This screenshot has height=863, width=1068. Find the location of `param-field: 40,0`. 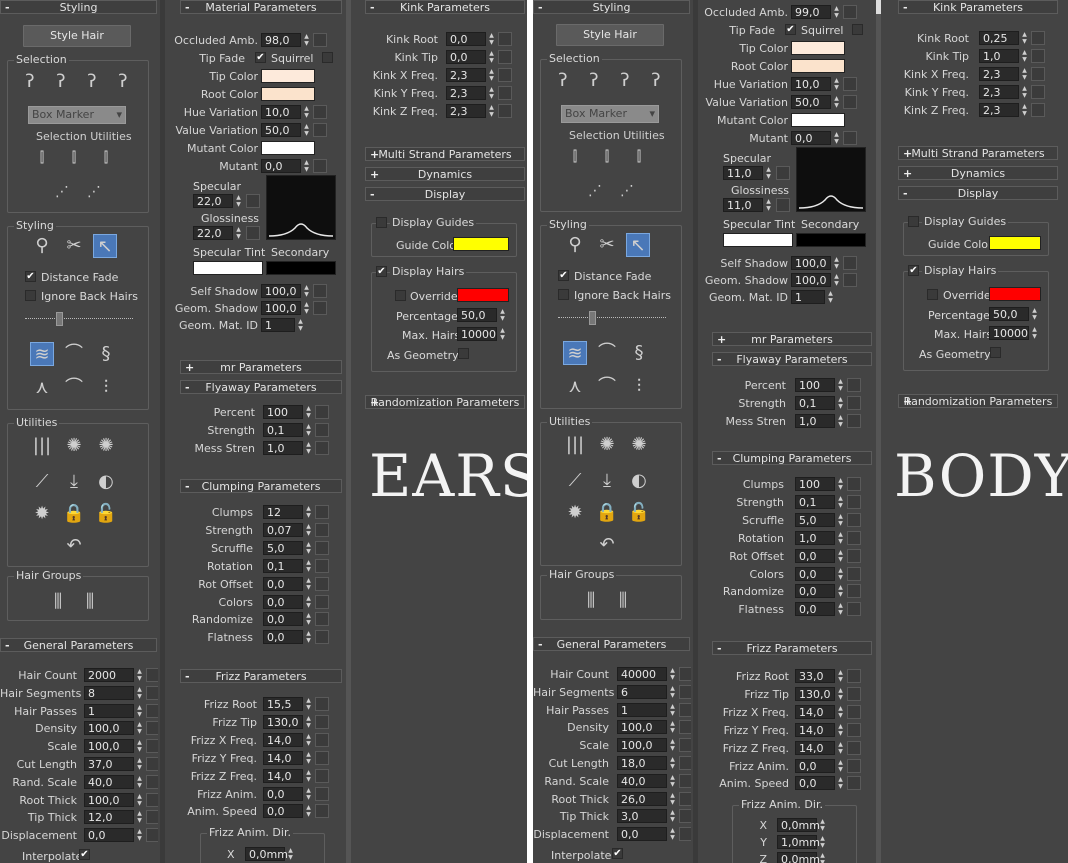

param-field: 40,0 is located at coordinates (109, 781).